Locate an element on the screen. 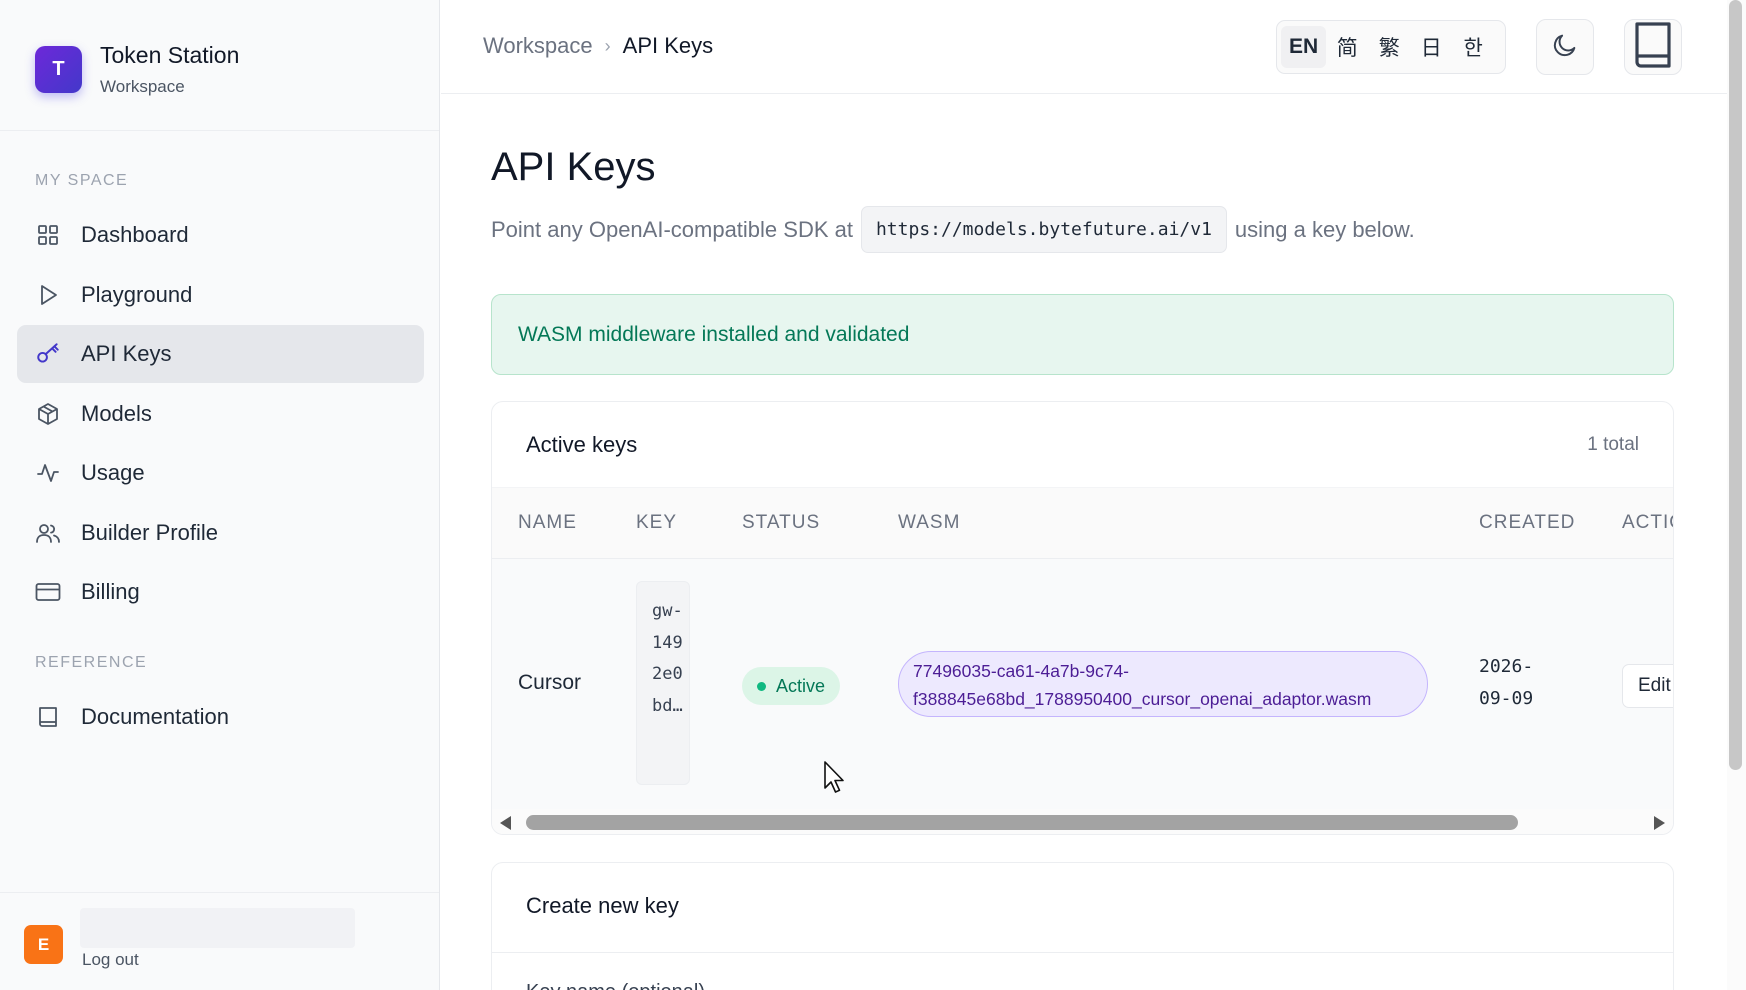 The height and width of the screenshot is (990, 1746). sidebar-item-billing: Billing is located at coordinates (220, 592).